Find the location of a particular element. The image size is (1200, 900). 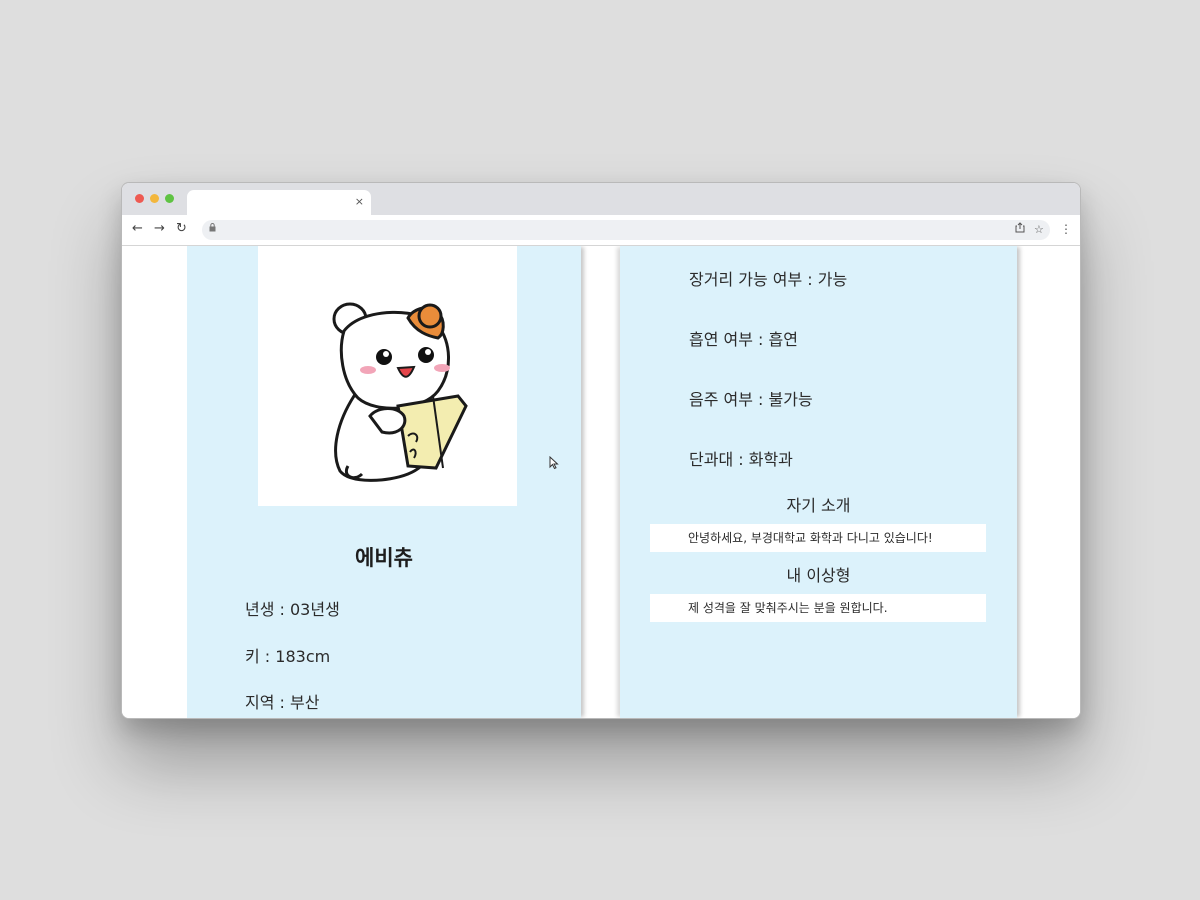

drinking-text: 음주 여부 : 불가능 is located at coordinates (751, 399).